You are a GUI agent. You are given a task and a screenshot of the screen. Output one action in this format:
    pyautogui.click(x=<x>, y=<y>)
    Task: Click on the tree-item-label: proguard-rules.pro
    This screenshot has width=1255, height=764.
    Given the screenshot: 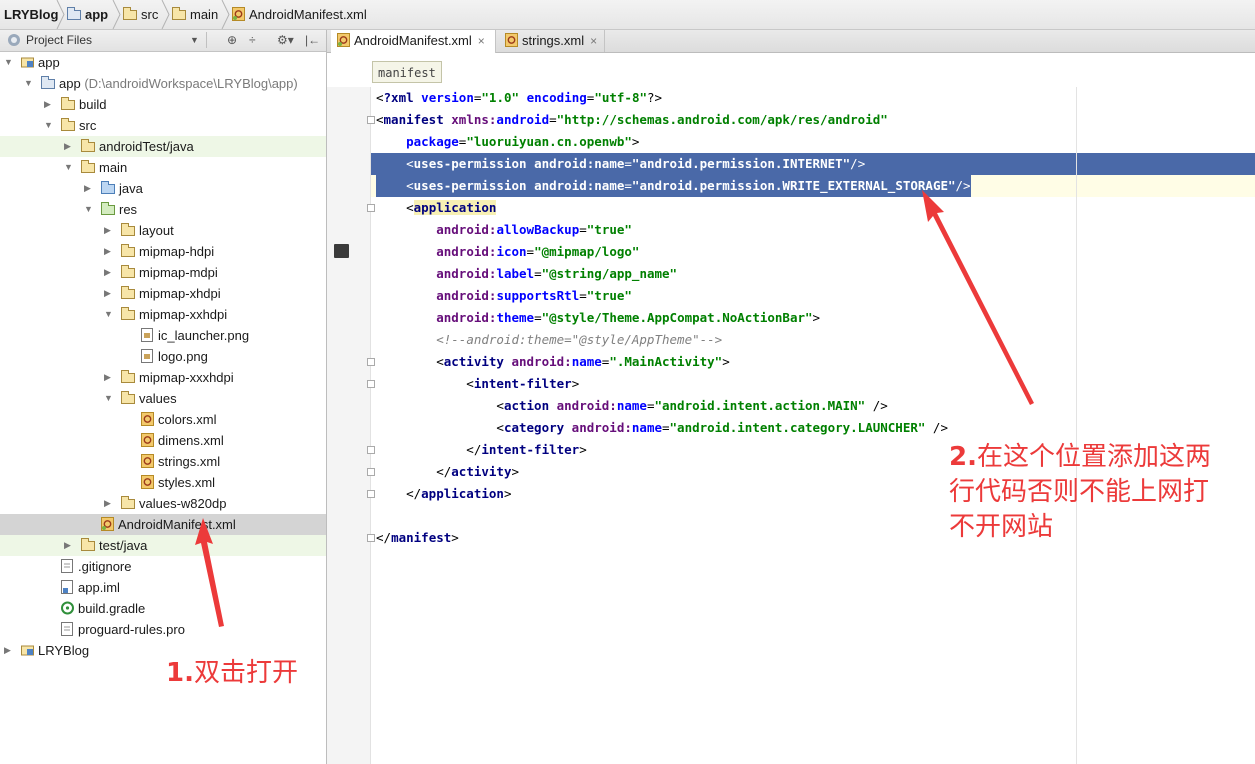 What is the action you would take?
    pyautogui.click(x=131, y=629)
    